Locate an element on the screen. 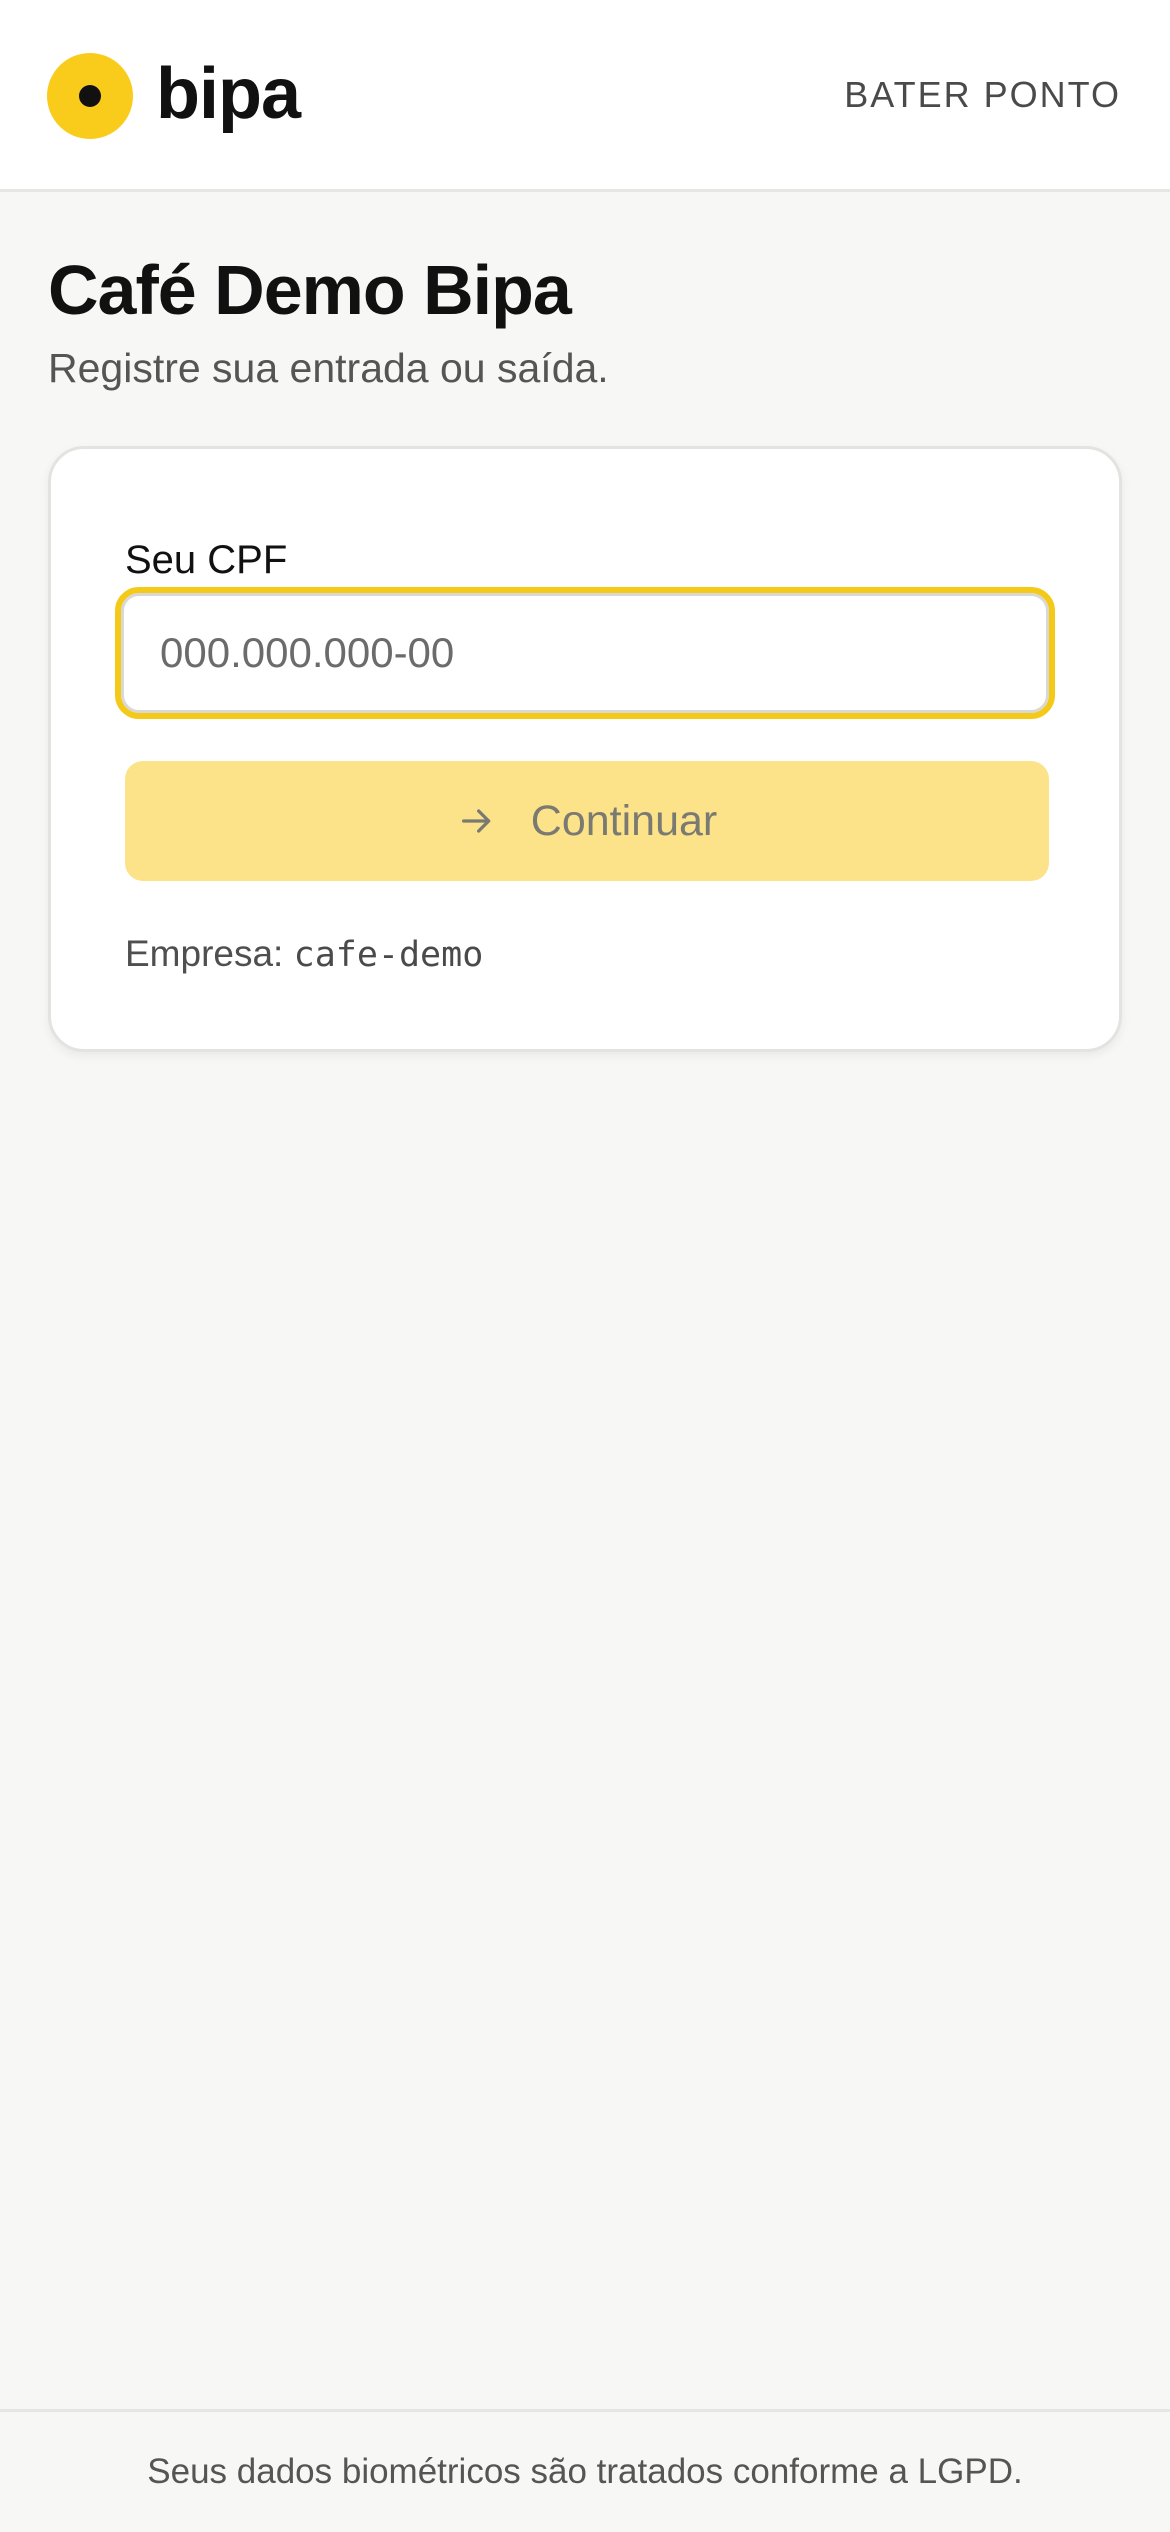  page-subtitle: Registre sua entrada ou saída. is located at coordinates (328, 368).